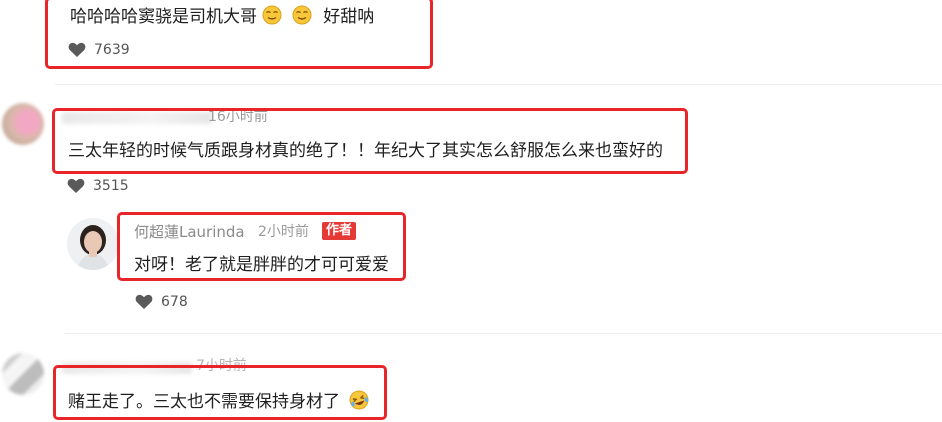 Image resolution: width=942 pixels, height=422 pixels. What do you see at coordinates (349, 17) in the screenshot?
I see `comment-1-text-tail: 好甜呐` at bounding box center [349, 17].